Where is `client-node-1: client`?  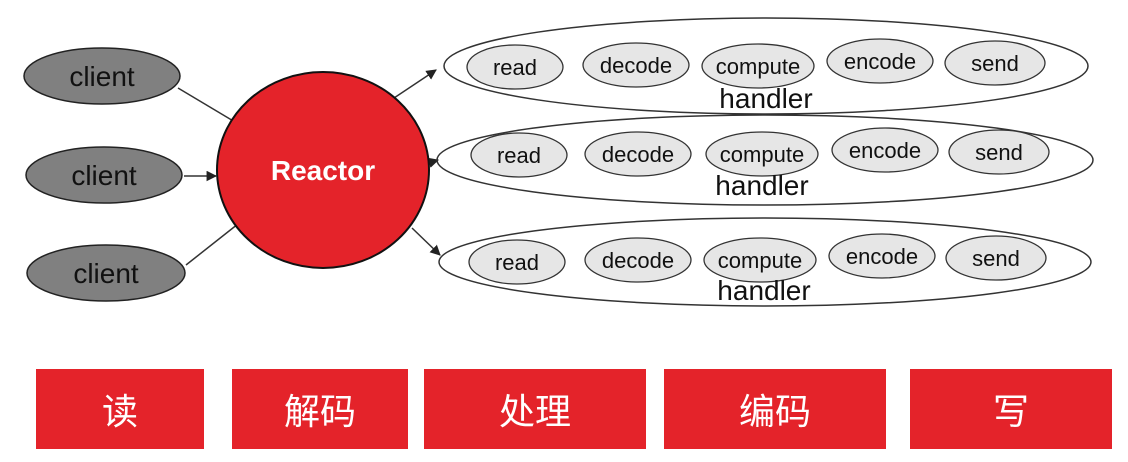
client-node-1: client is located at coordinates (102, 76).